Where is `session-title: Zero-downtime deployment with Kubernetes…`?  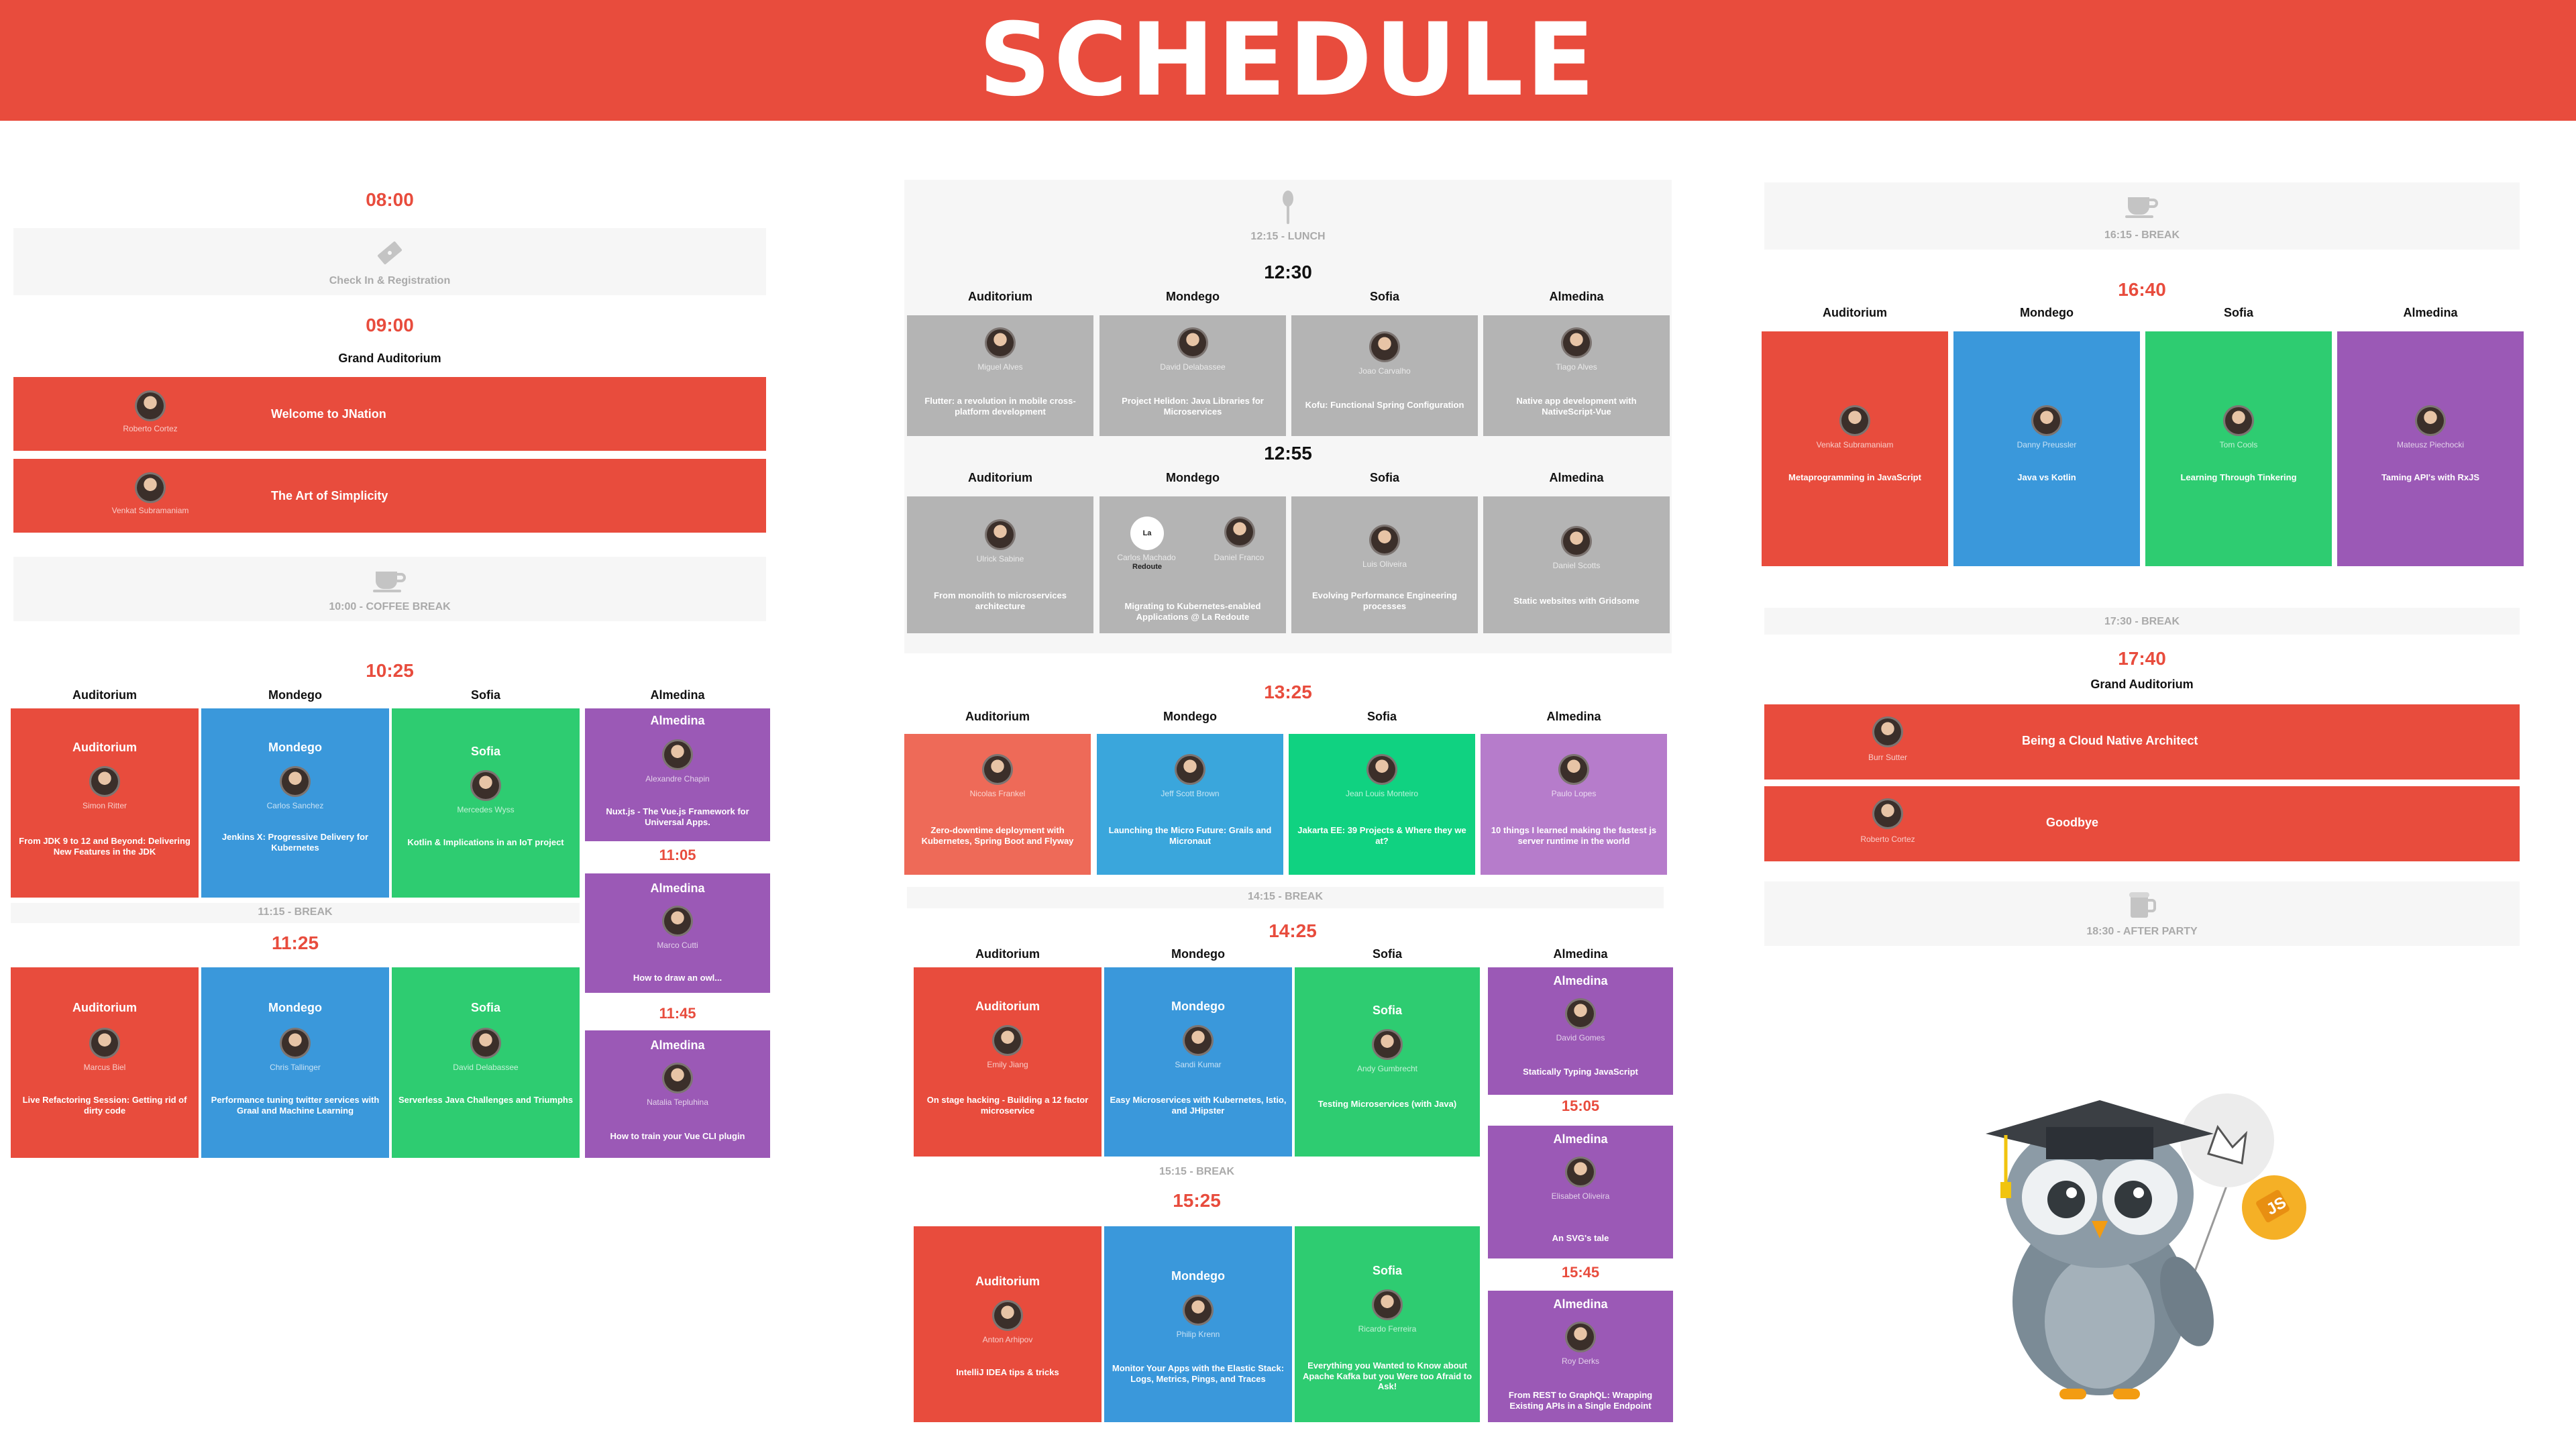
session-title: Zero-downtime deployment with Kubernetes… is located at coordinates (997, 835).